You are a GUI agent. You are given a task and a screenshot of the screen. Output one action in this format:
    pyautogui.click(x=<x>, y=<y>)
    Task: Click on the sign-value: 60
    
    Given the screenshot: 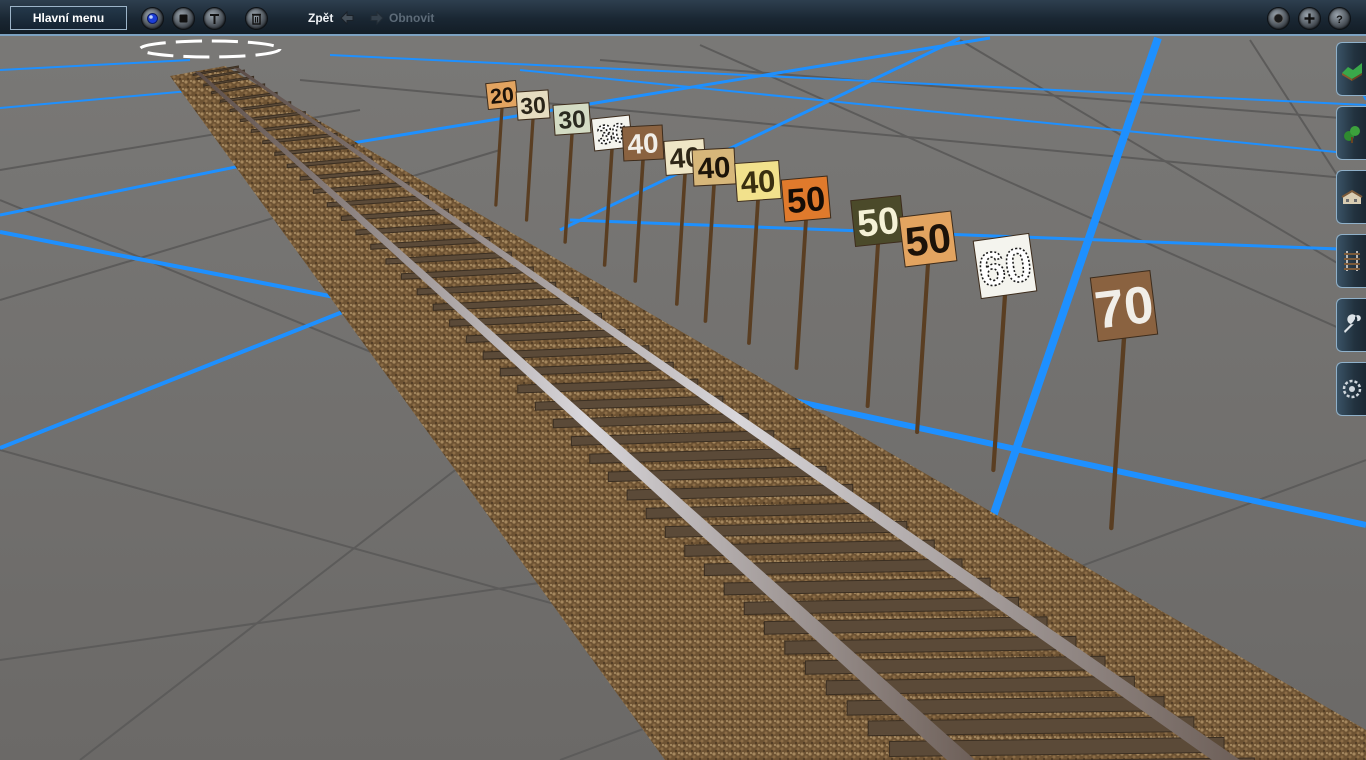 What is the action you would take?
    pyautogui.click(x=1005, y=268)
    